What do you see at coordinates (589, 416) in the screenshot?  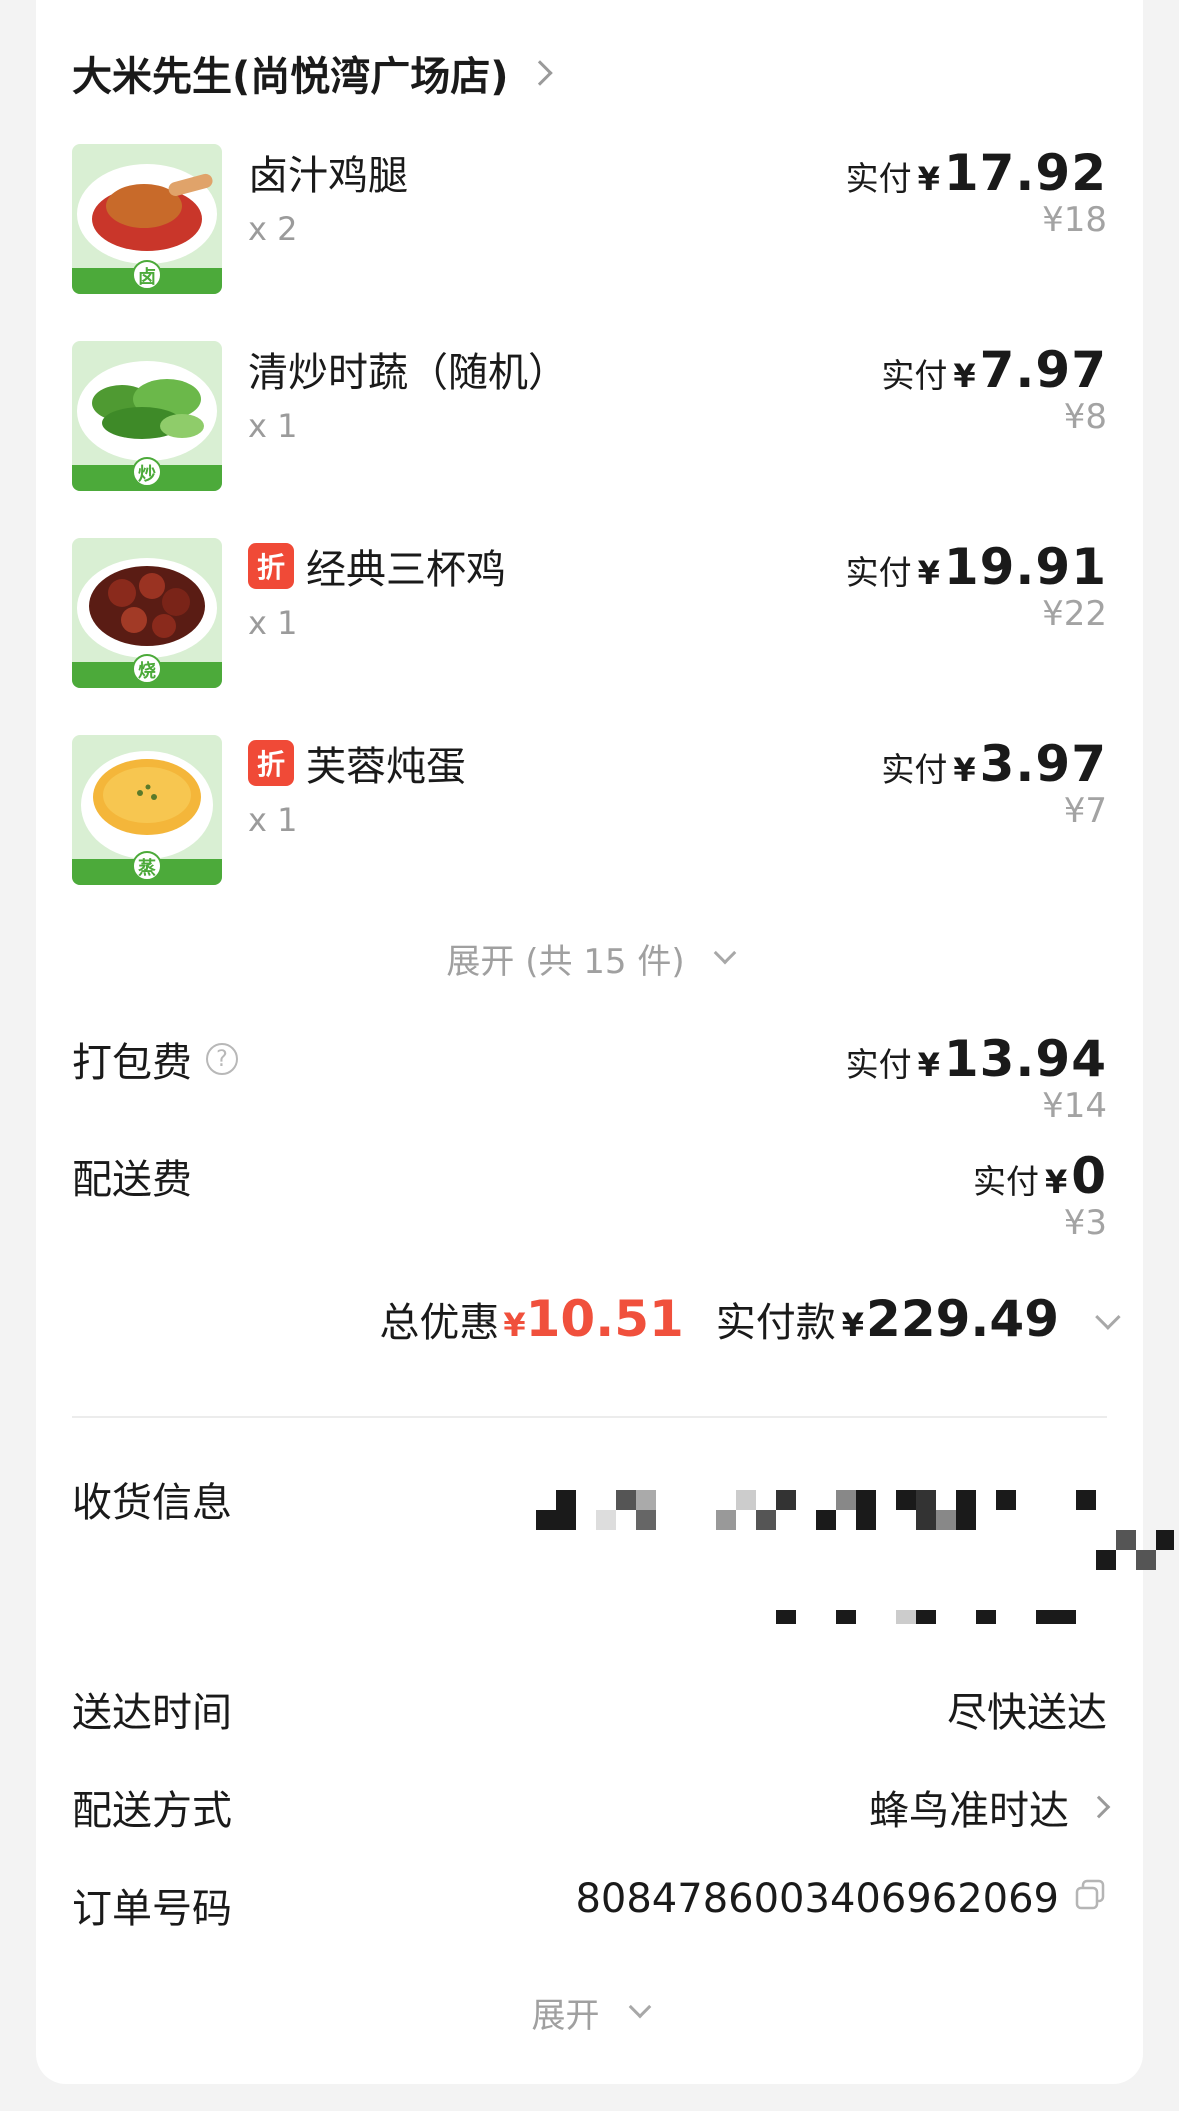 I see `order-item: 炒 清炒时蔬（随机） x 1 实付 ¥ 7.97 ¥8` at bounding box center [589, 416].